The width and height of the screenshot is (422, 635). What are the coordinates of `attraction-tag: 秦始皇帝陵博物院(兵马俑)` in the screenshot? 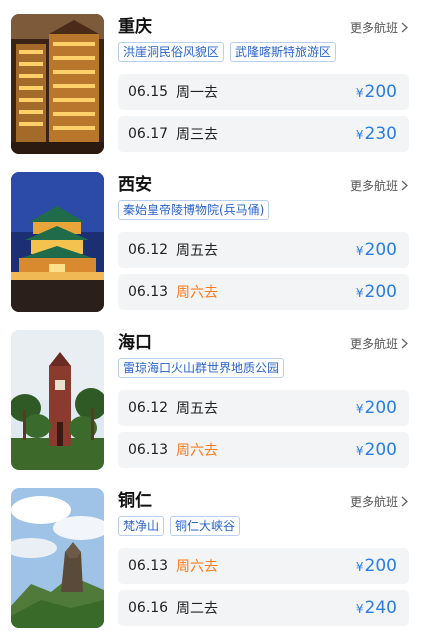 It's located at (194, 210).